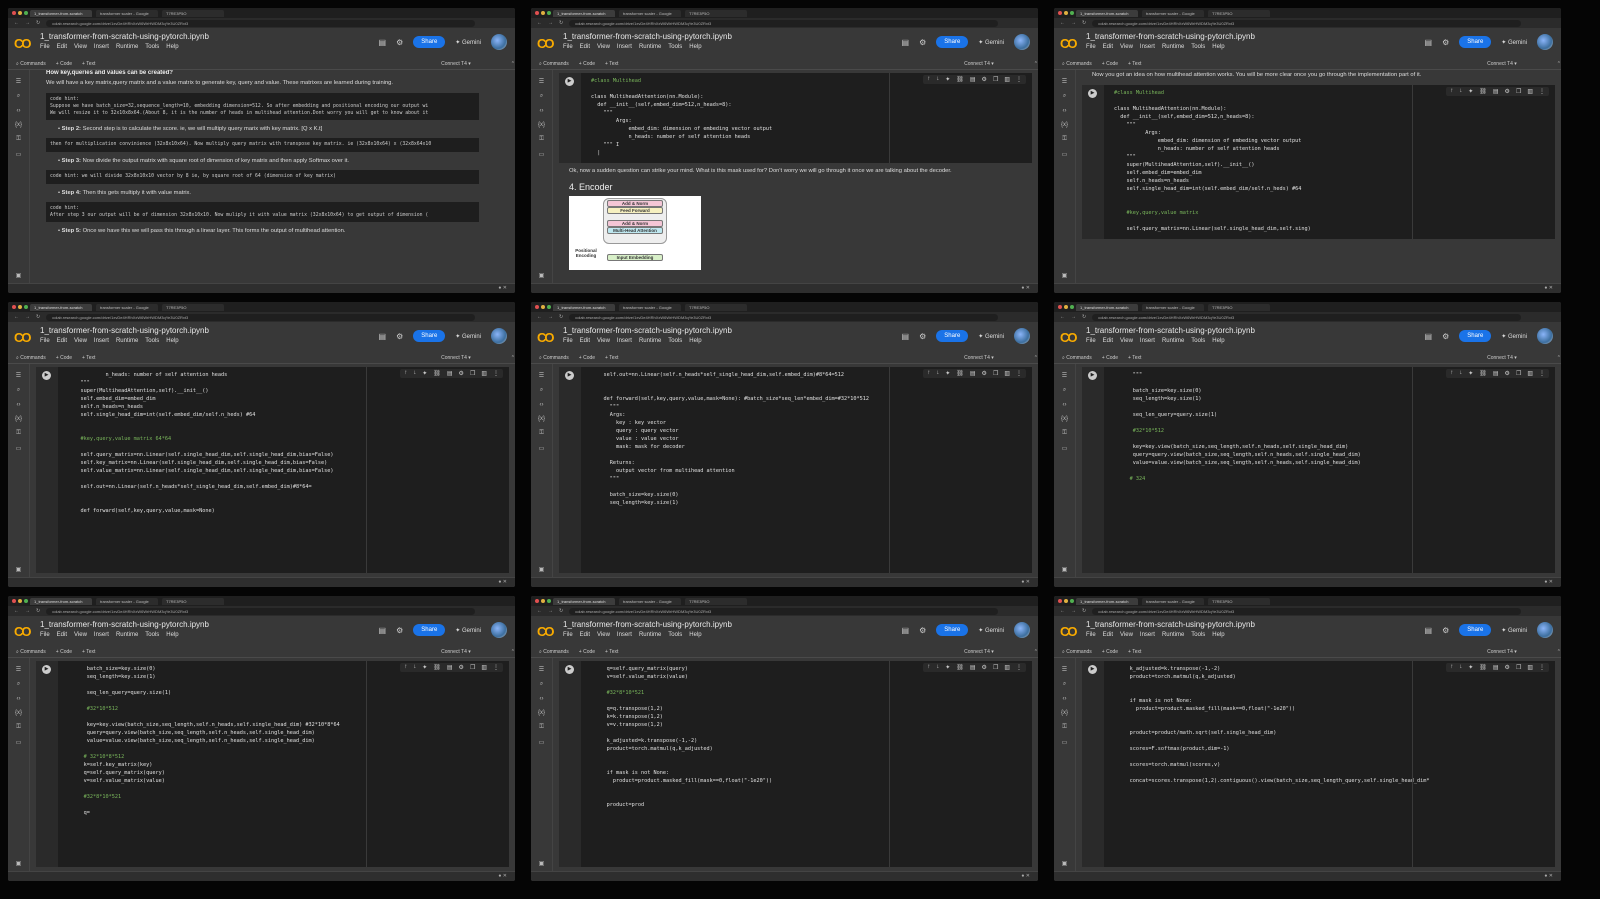  Describe the element at coordinates (1077, 64) in the screenshot. I see `commands-button: ⌕ Commands` at that location.